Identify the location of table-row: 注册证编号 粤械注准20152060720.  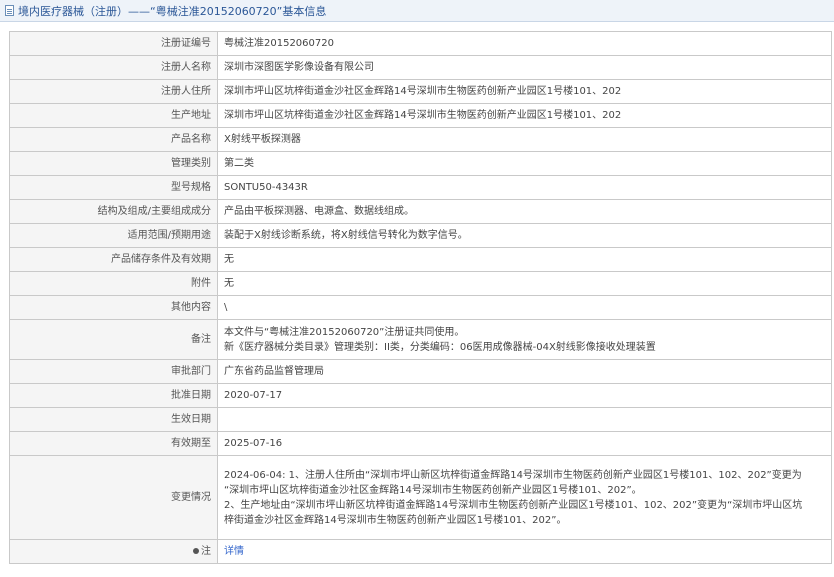
(420, 43).